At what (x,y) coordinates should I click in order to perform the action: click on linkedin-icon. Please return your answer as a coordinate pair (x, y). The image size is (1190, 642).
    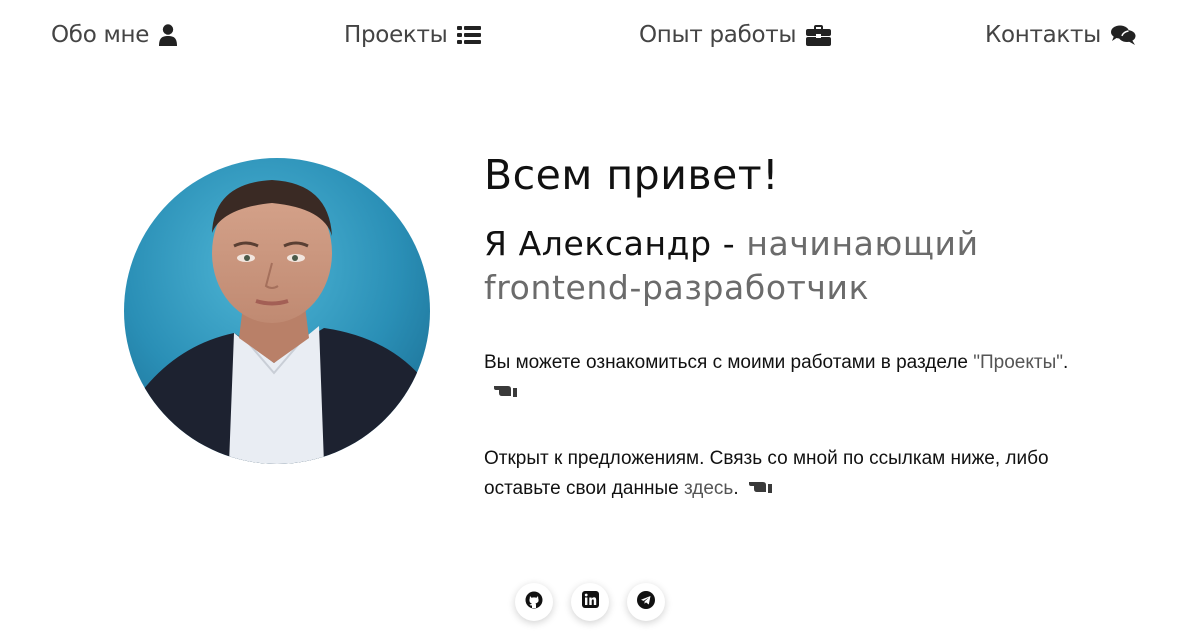
    Looking at the image, I should click on (590, 602).